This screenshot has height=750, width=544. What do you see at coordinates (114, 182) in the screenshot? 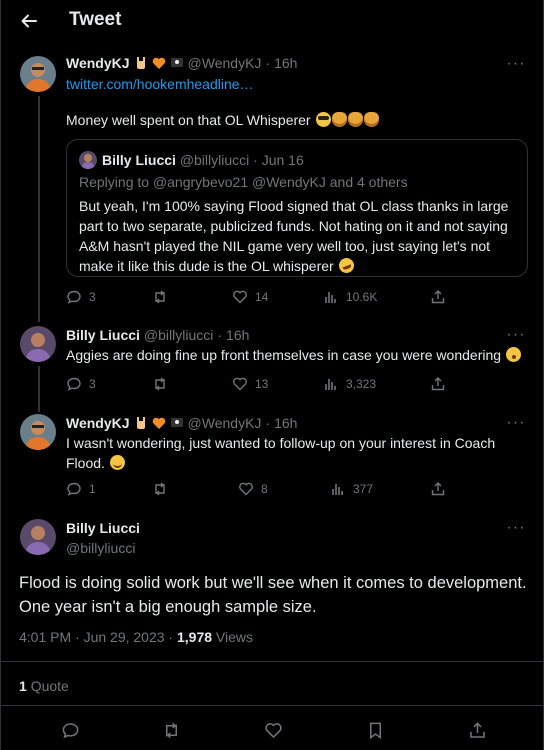
I see `replying-prefix: Replying to` at bounding box center [114, 182].